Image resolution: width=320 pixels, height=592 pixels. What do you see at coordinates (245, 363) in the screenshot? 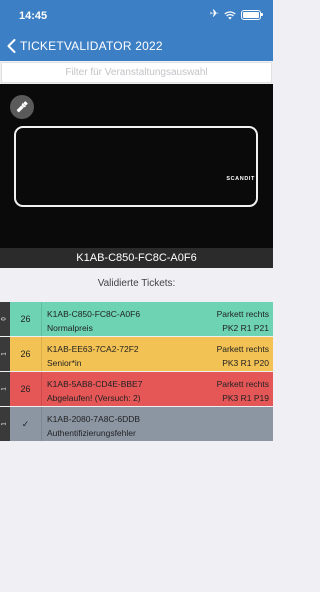
I see `ticket-seat: PK3 R1 P20` at bounding box center [245, 363].